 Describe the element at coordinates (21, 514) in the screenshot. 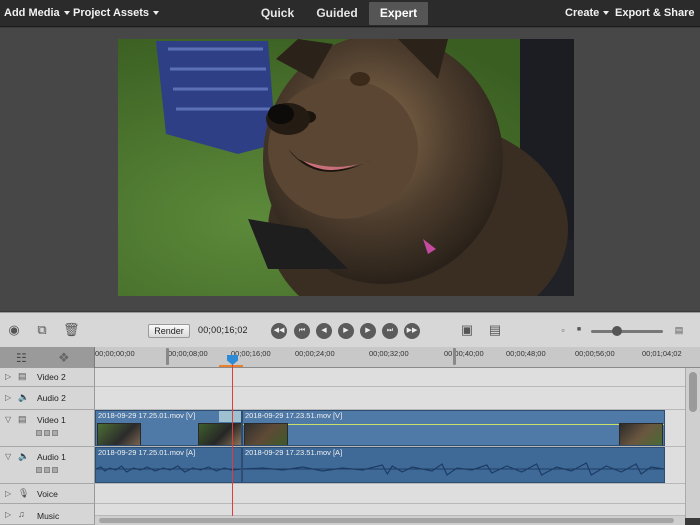

I see `music-note-icon: ♫` at that location.